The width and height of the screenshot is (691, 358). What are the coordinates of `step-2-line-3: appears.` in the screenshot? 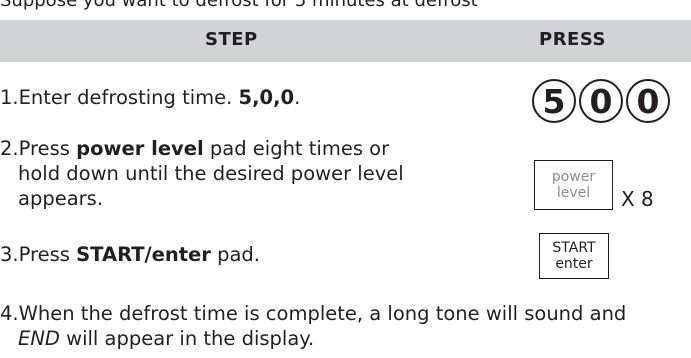 It's located at (61, 198).